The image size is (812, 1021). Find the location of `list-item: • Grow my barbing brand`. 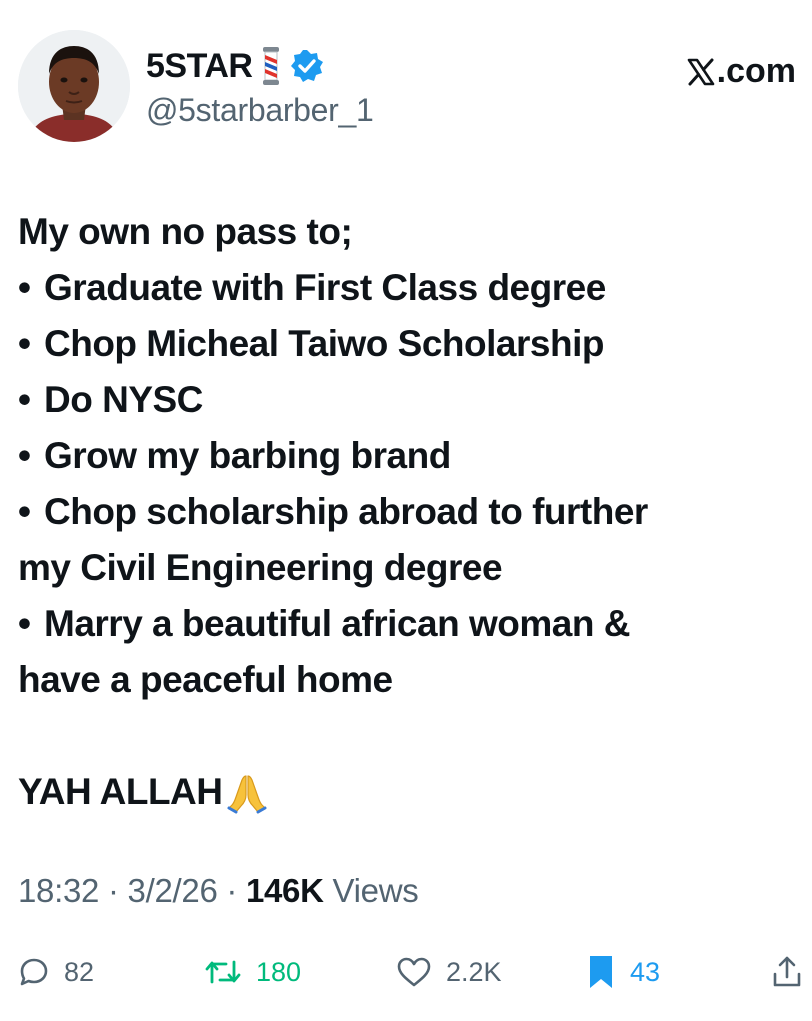

list-item: • Grow my barbing brand is located at coordinates (408, 456).